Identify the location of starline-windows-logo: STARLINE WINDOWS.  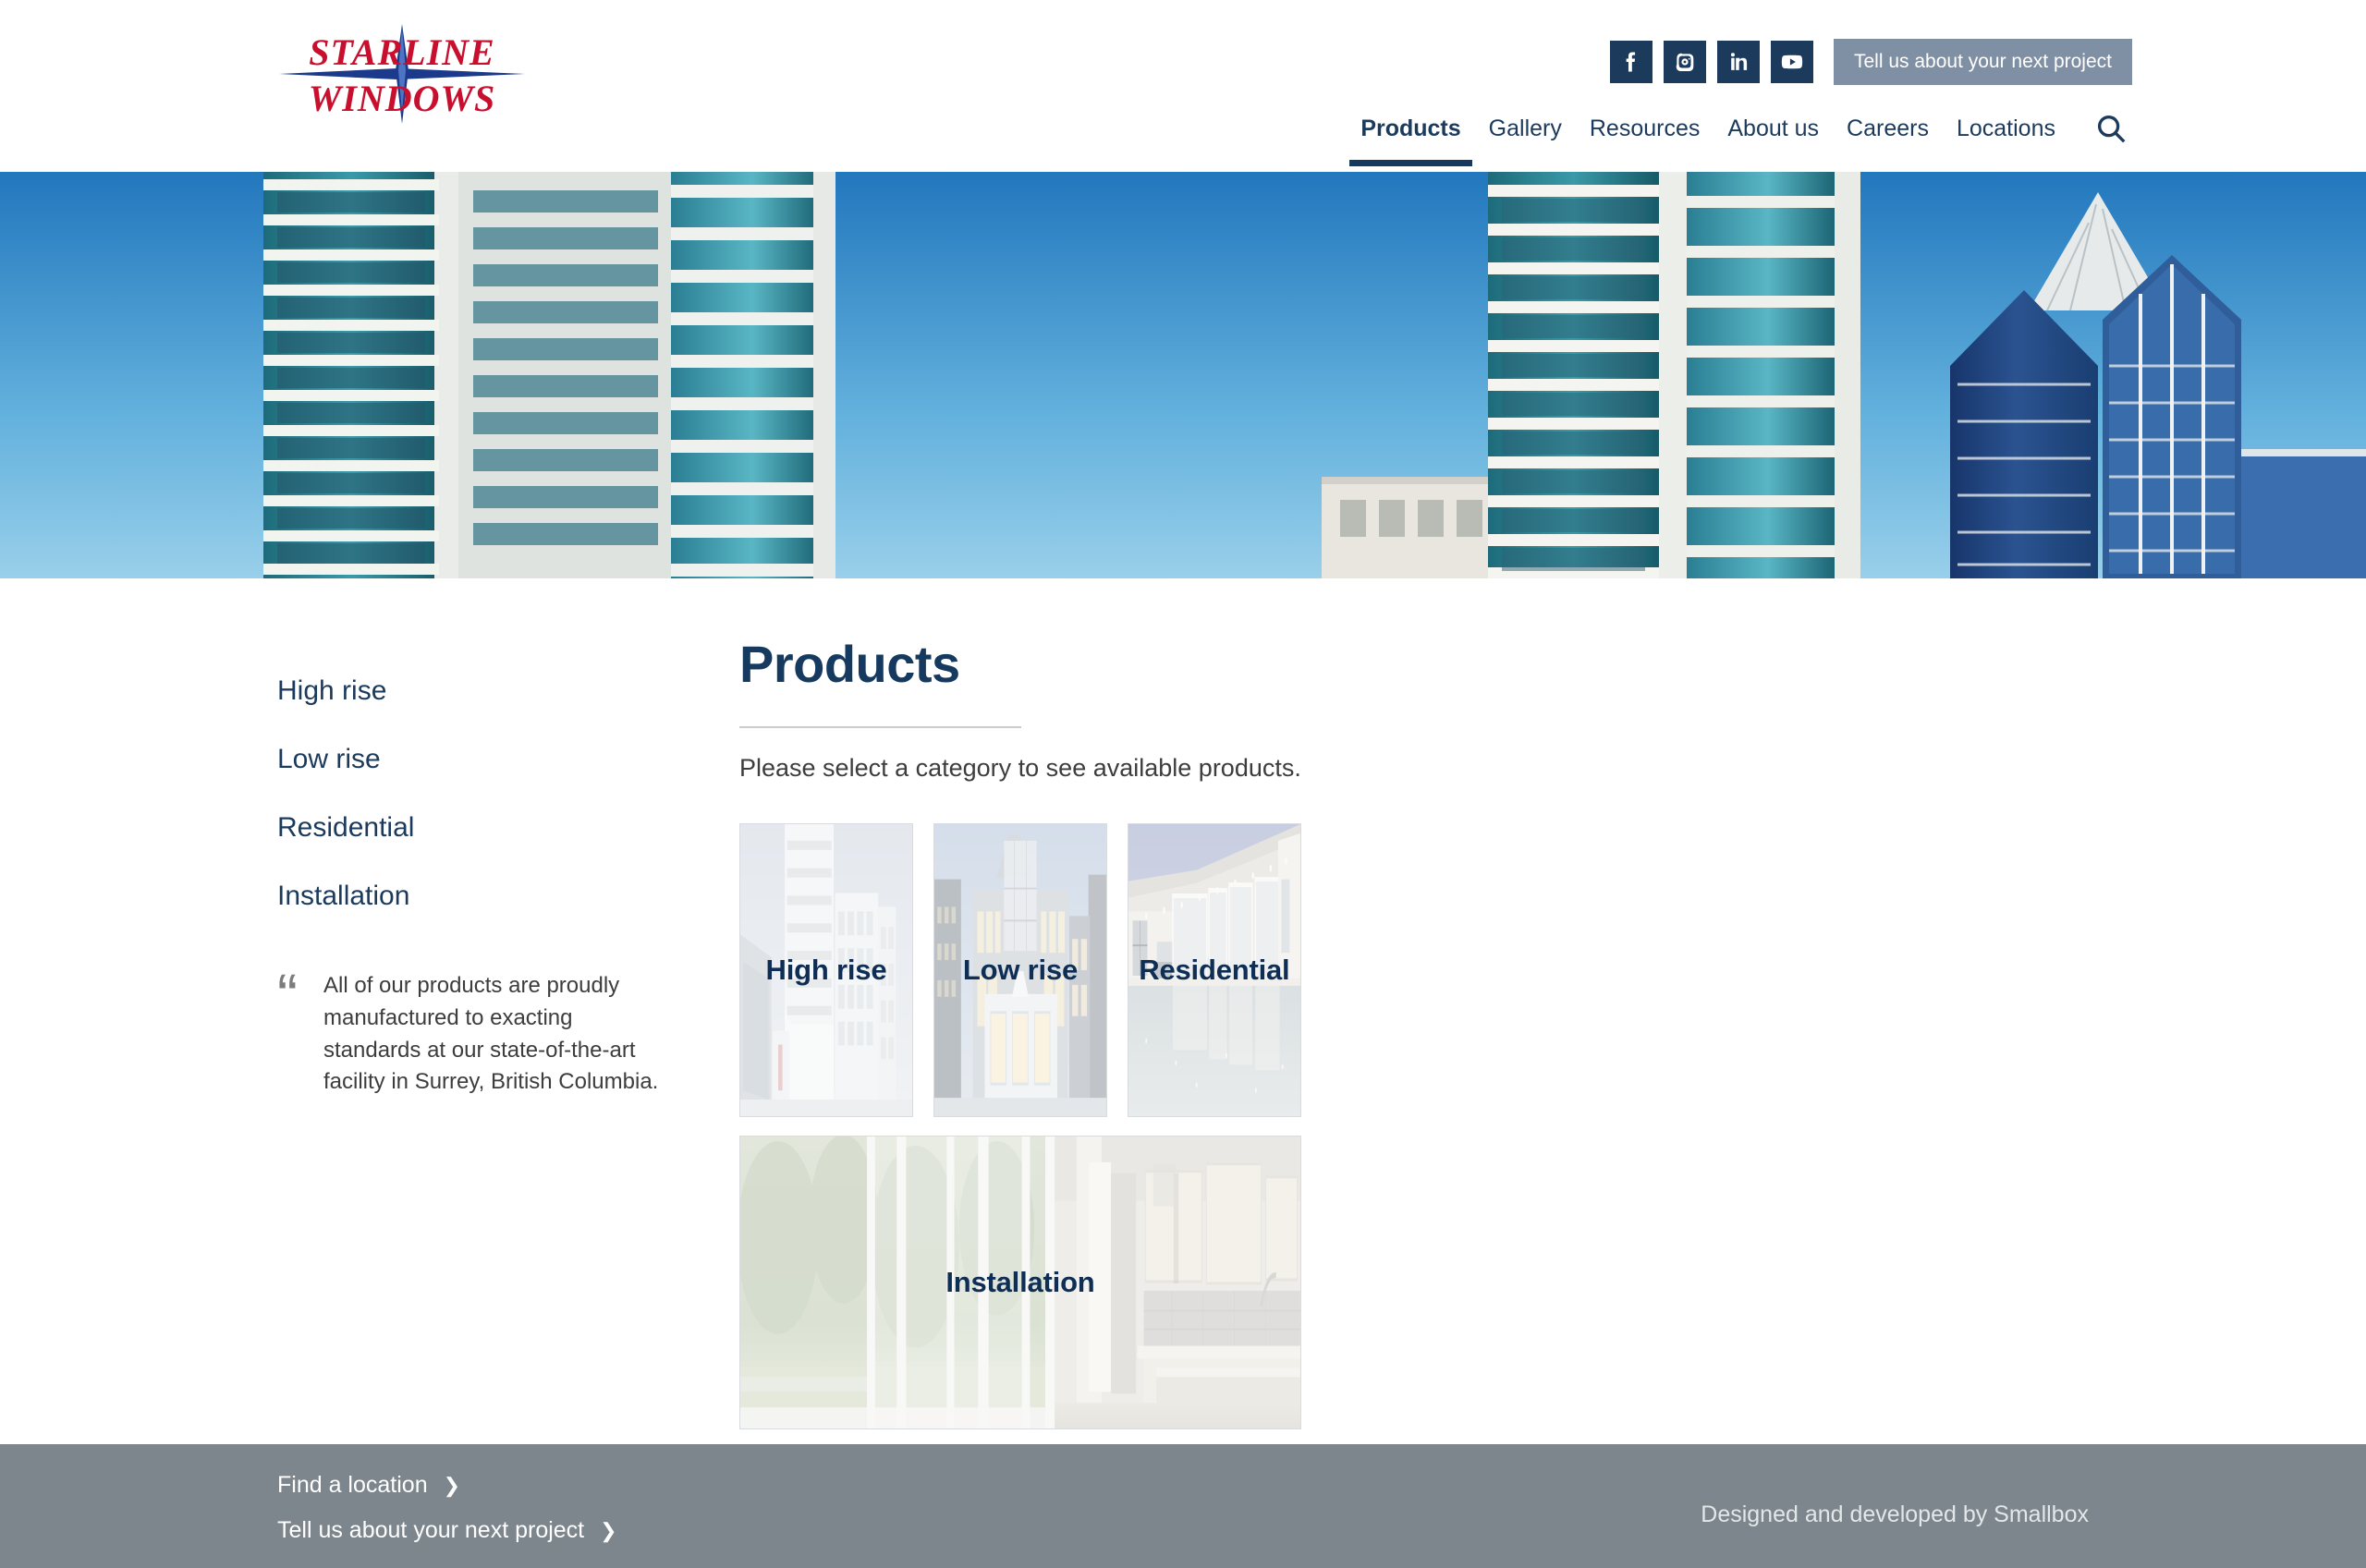
(402, 75).